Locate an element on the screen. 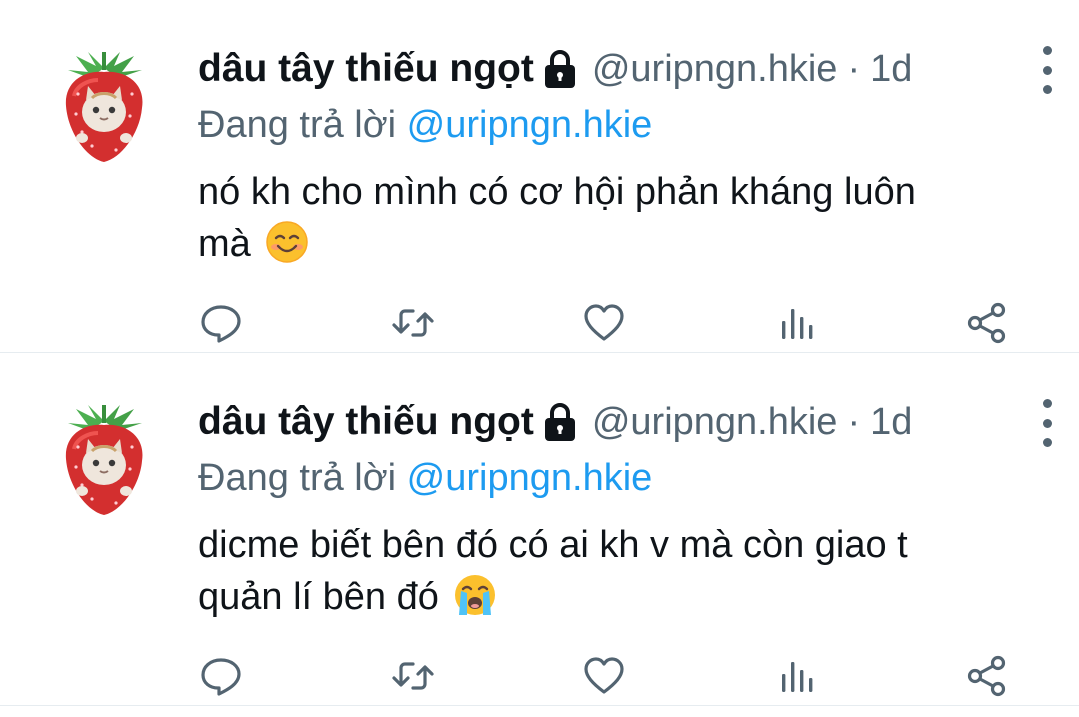 Image resolution: width=1079 pixels, height=717 pixels. tweet-divider is located at coordinates (539, 705).